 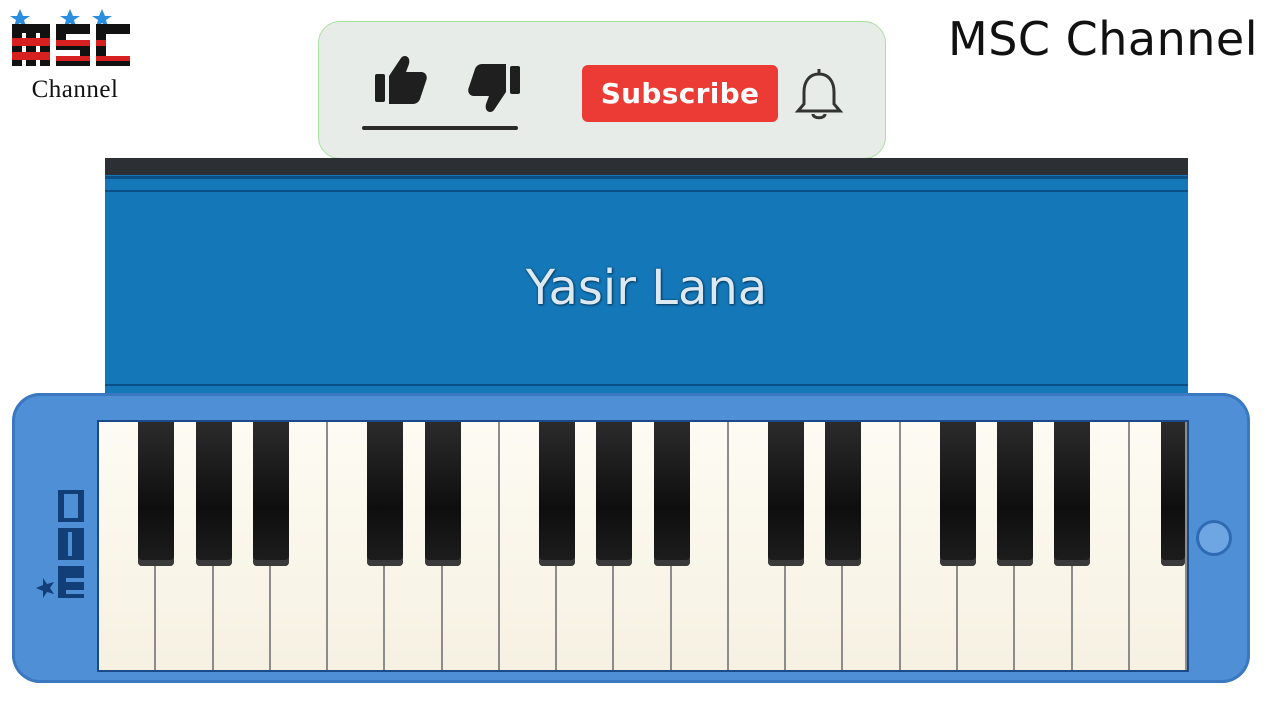 I want to click on logo-caption: Channel, so click(x=75, y=89).